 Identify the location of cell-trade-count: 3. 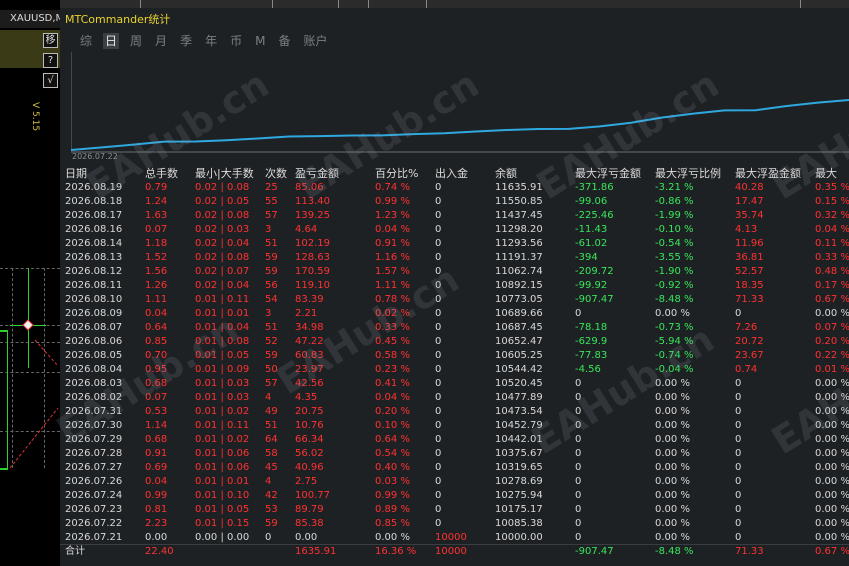
(268, 313).